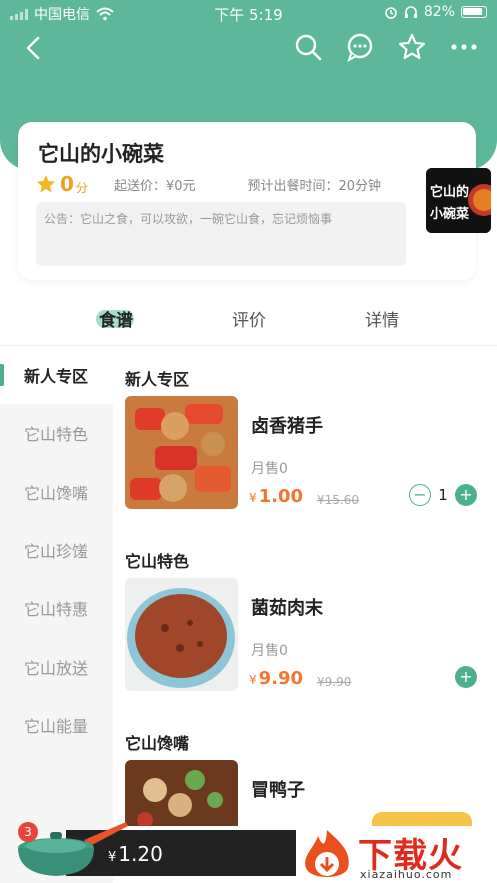 The width and height of the screenshot is (497, 883). What do you see at coordinates (474, 12) in the screenshot?
I see `battery-icon` at bounding box center [474, 12].